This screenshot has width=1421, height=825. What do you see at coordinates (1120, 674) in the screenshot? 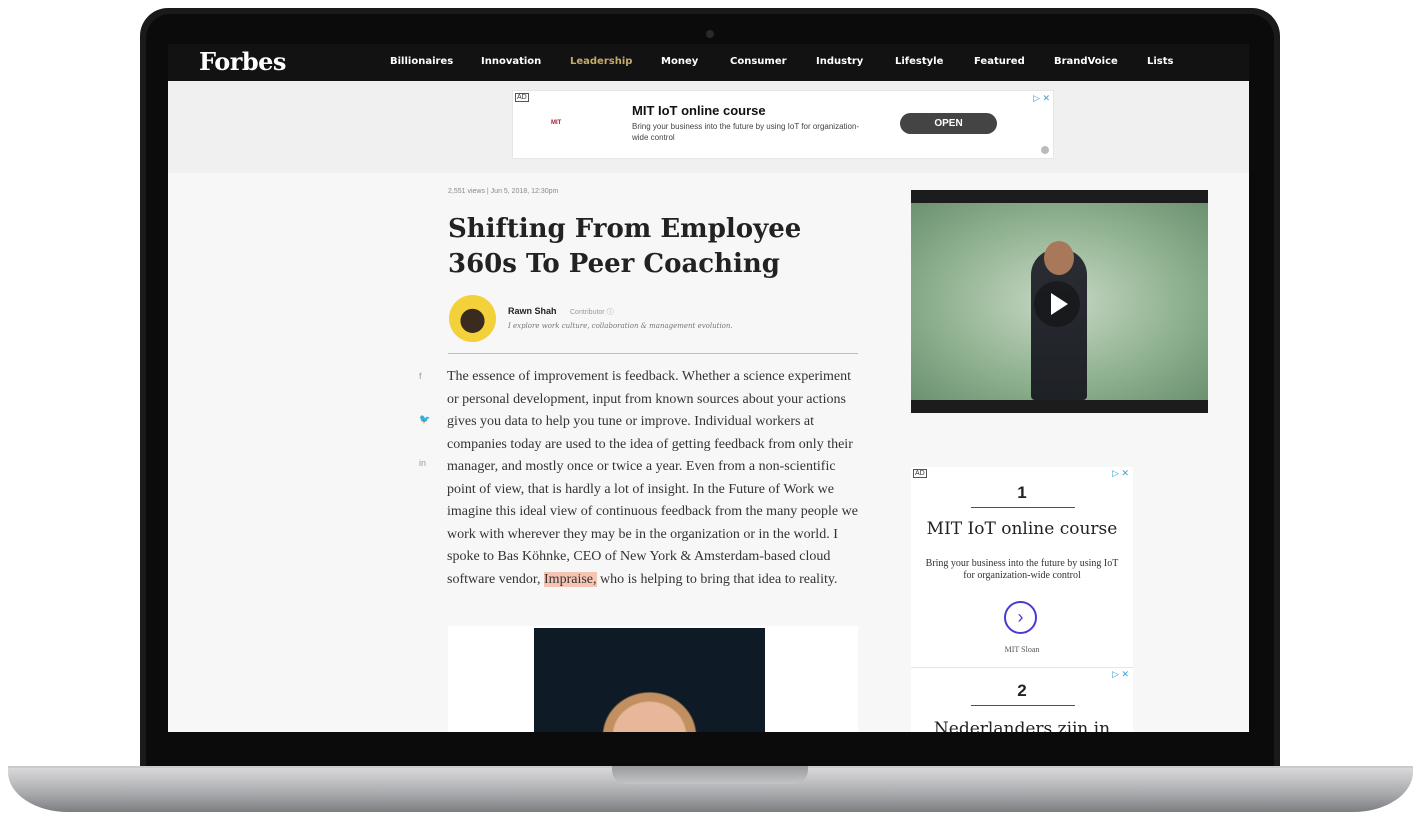
I see `ad-close-icon-2: ▷ ✕` at bounding box center [1120, 674].